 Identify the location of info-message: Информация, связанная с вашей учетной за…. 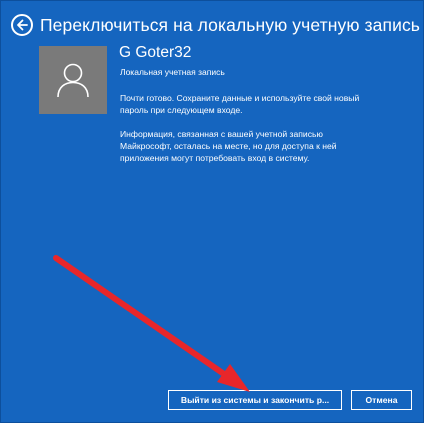
(265, 146).